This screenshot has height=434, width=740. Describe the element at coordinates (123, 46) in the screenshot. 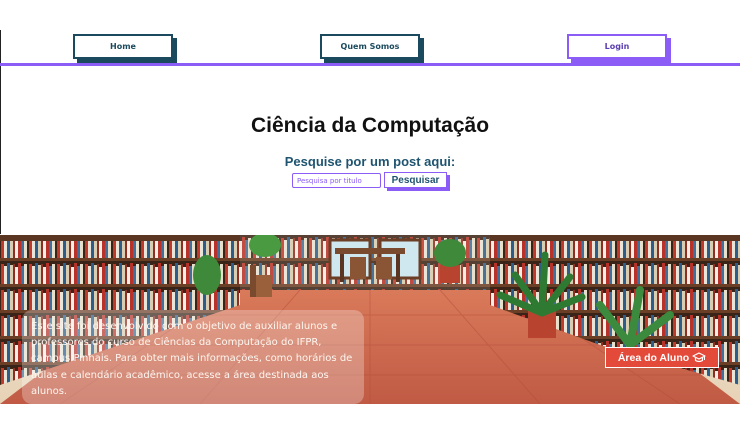

I see `home-button: Home` at that location.